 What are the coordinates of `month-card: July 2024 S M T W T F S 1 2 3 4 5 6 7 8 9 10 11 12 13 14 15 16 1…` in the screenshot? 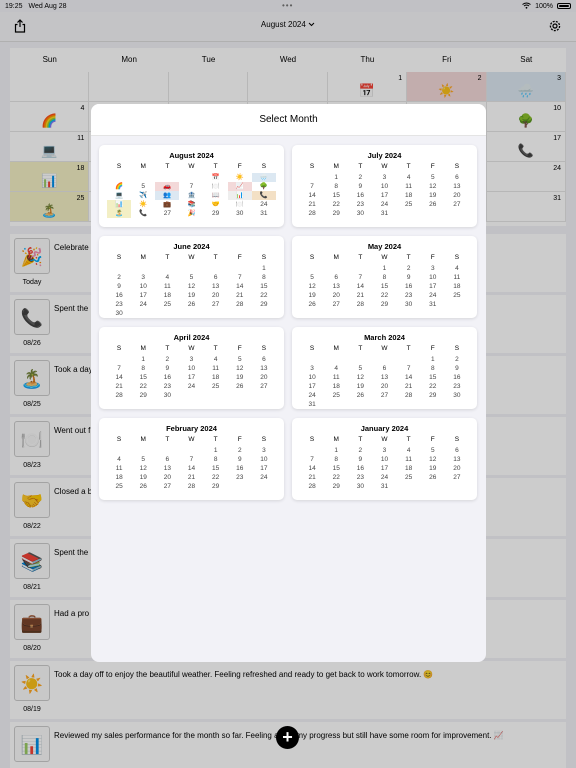 It's located at (384, 186).